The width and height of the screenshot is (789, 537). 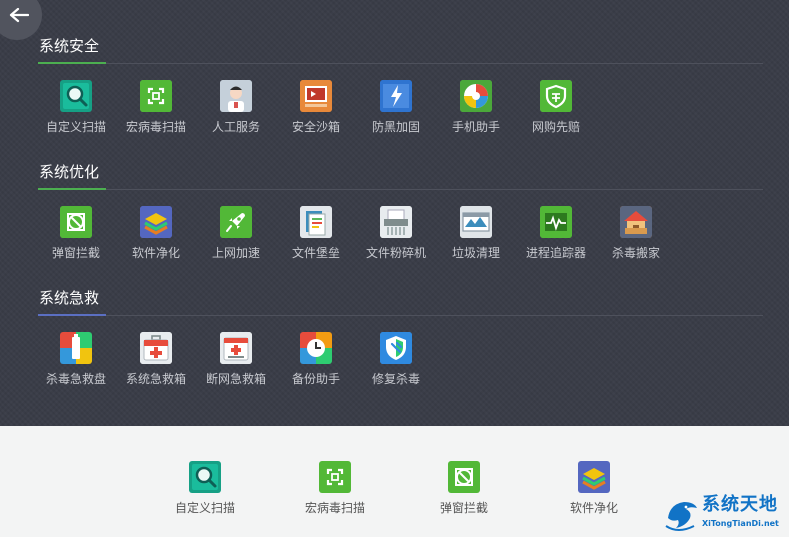 What do you see at coordinates (396, 365) in the screenshot?
I see `tool-repair-antivirus: 修复杀毒` at bounding box center [396, 365].